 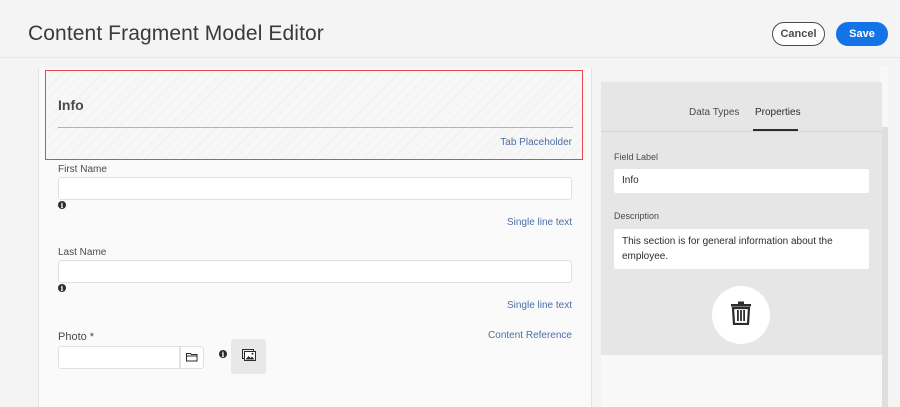 I want to click on tab-placeholder-field: Info Tab Placeholder, so click(x=314, y=115).